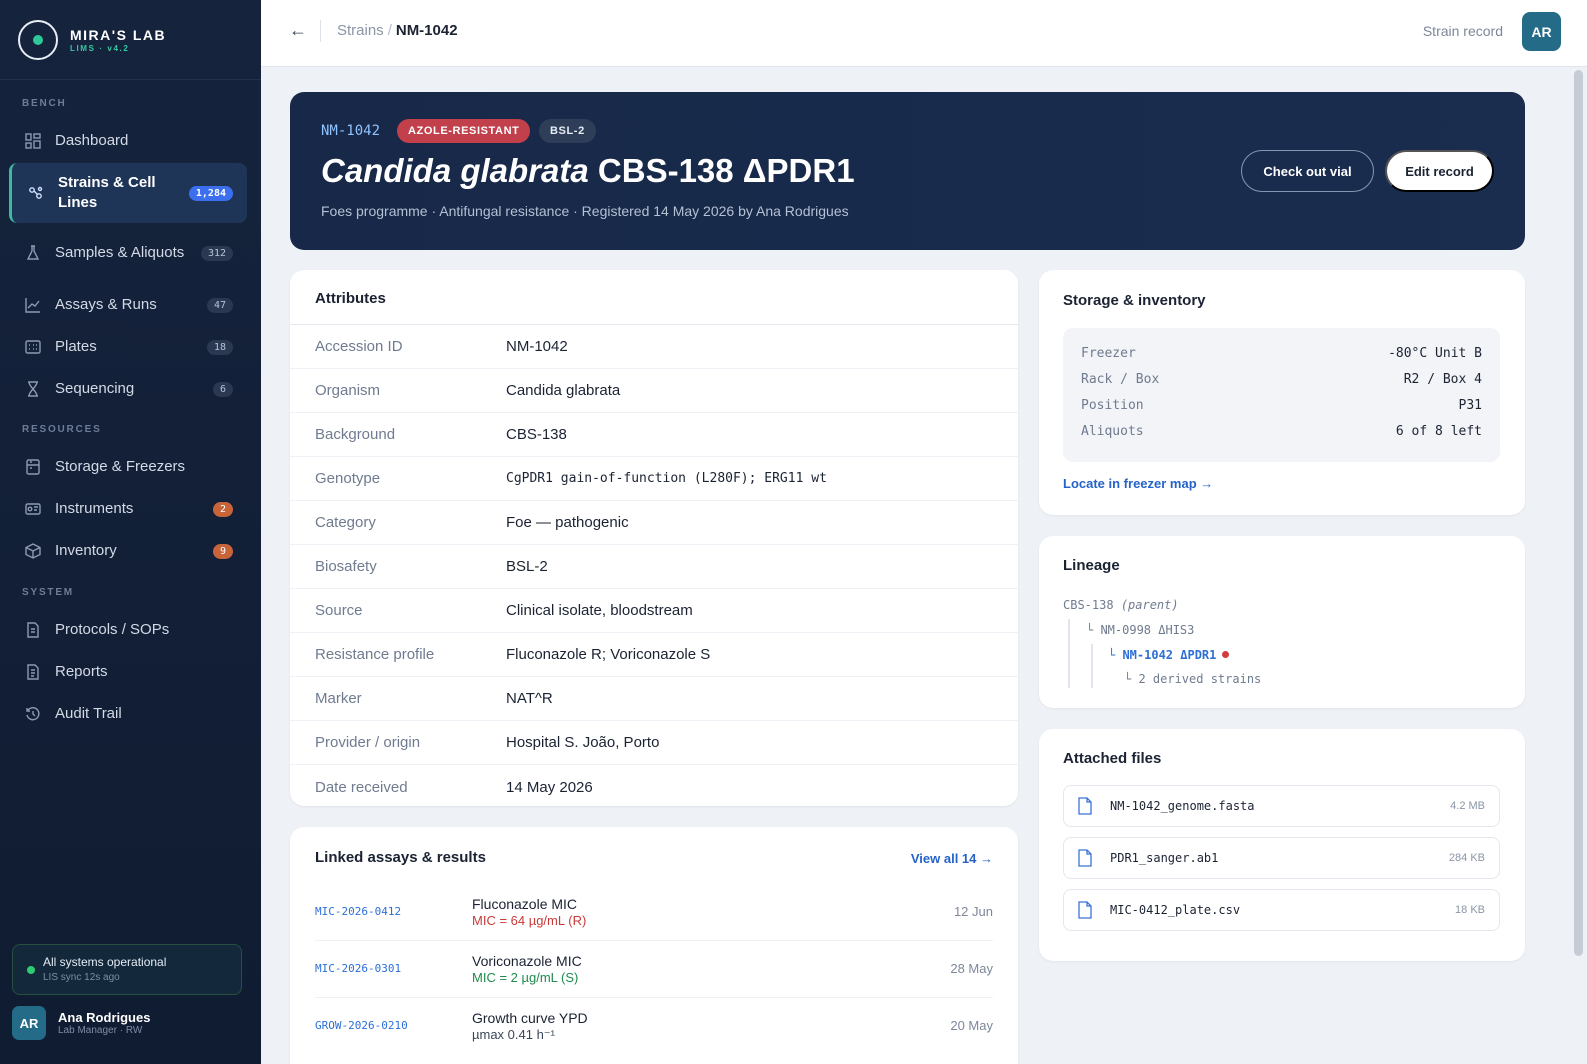 The image size is (1587, 1064). Describe the element at coordinates (1435, 353) in the screenshot. I see `storage-value: -80°C Unit B` at that location.